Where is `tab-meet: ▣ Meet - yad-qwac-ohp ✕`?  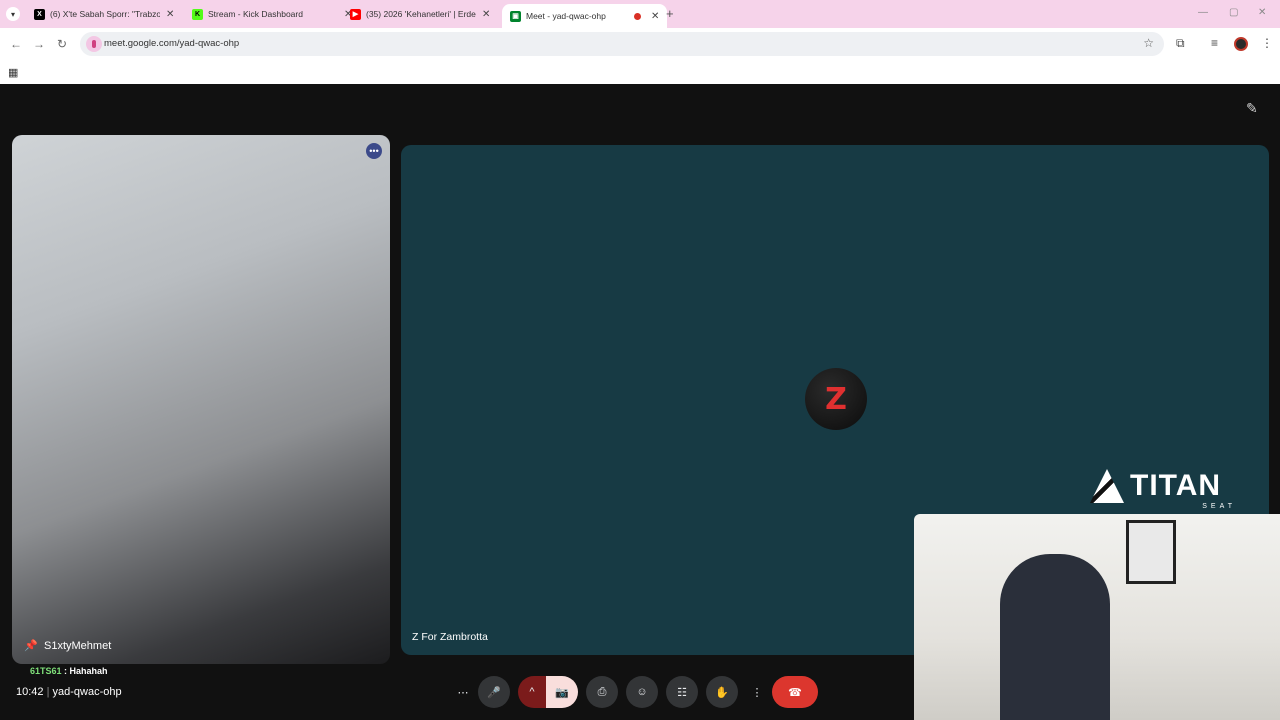 tab-meet: ▣ Meet - yad-qwac-ohp ✕ is located at coordinates (585, 16).